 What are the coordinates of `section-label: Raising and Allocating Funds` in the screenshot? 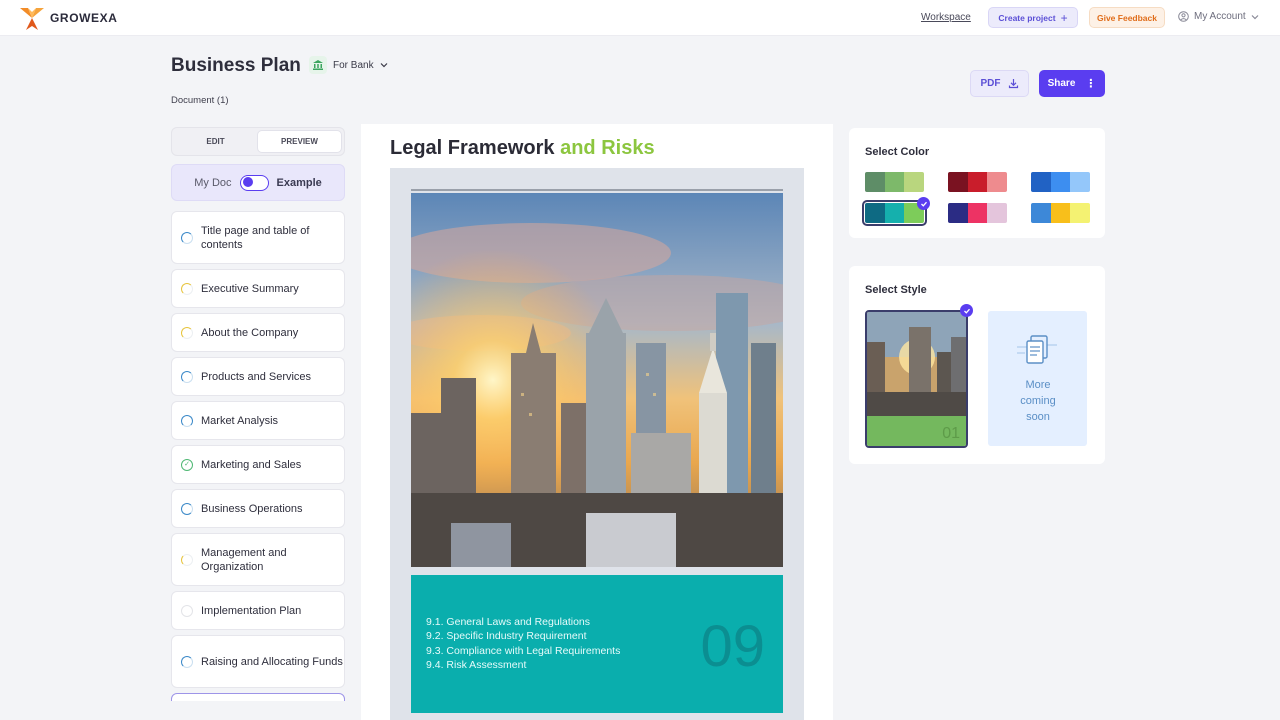 It's located at (272, 661).